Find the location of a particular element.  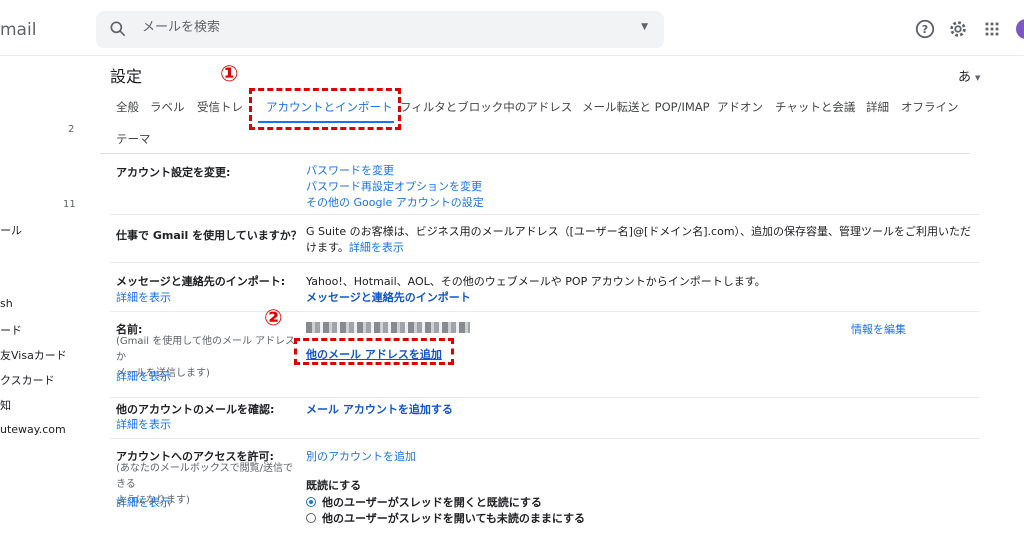

radio-label: 他のユーザーがスレッドを開いても未読のままにする is located at coordinates (454, 518).